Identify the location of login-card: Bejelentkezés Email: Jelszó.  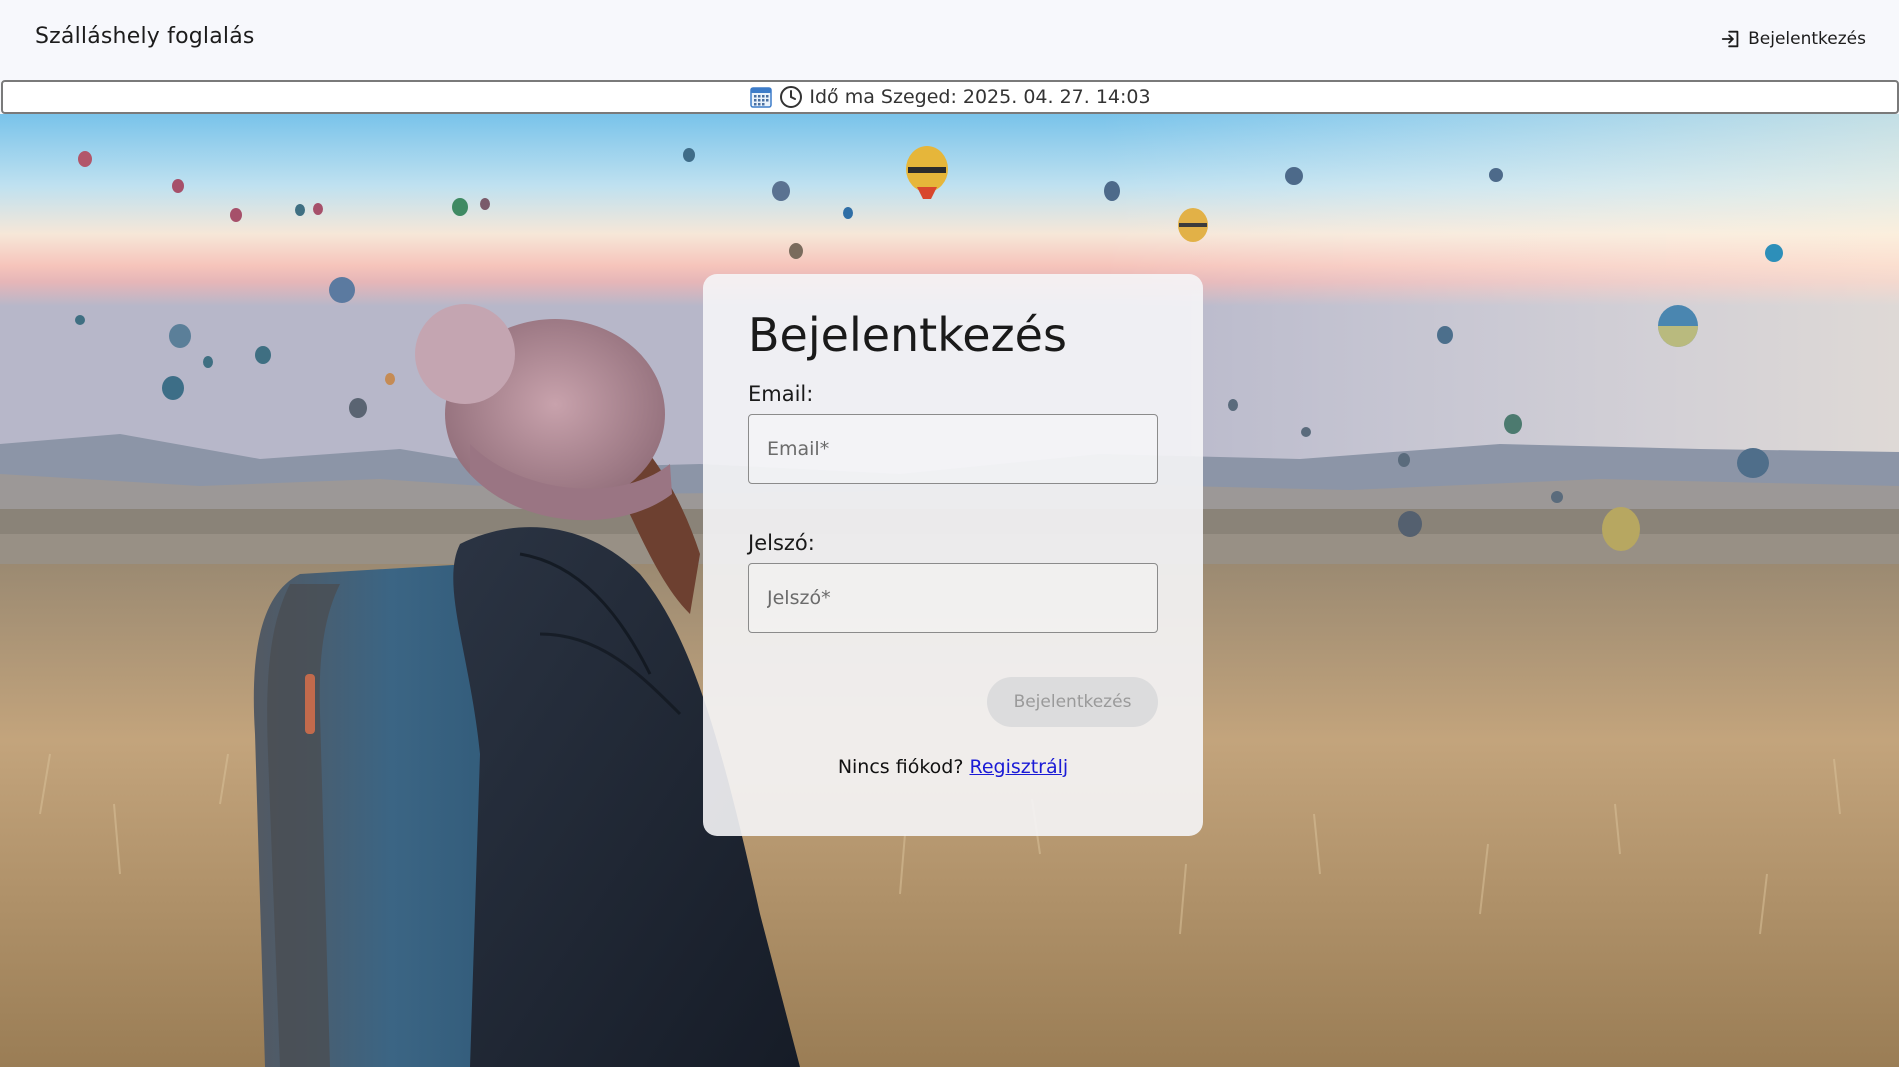
(953, 555).